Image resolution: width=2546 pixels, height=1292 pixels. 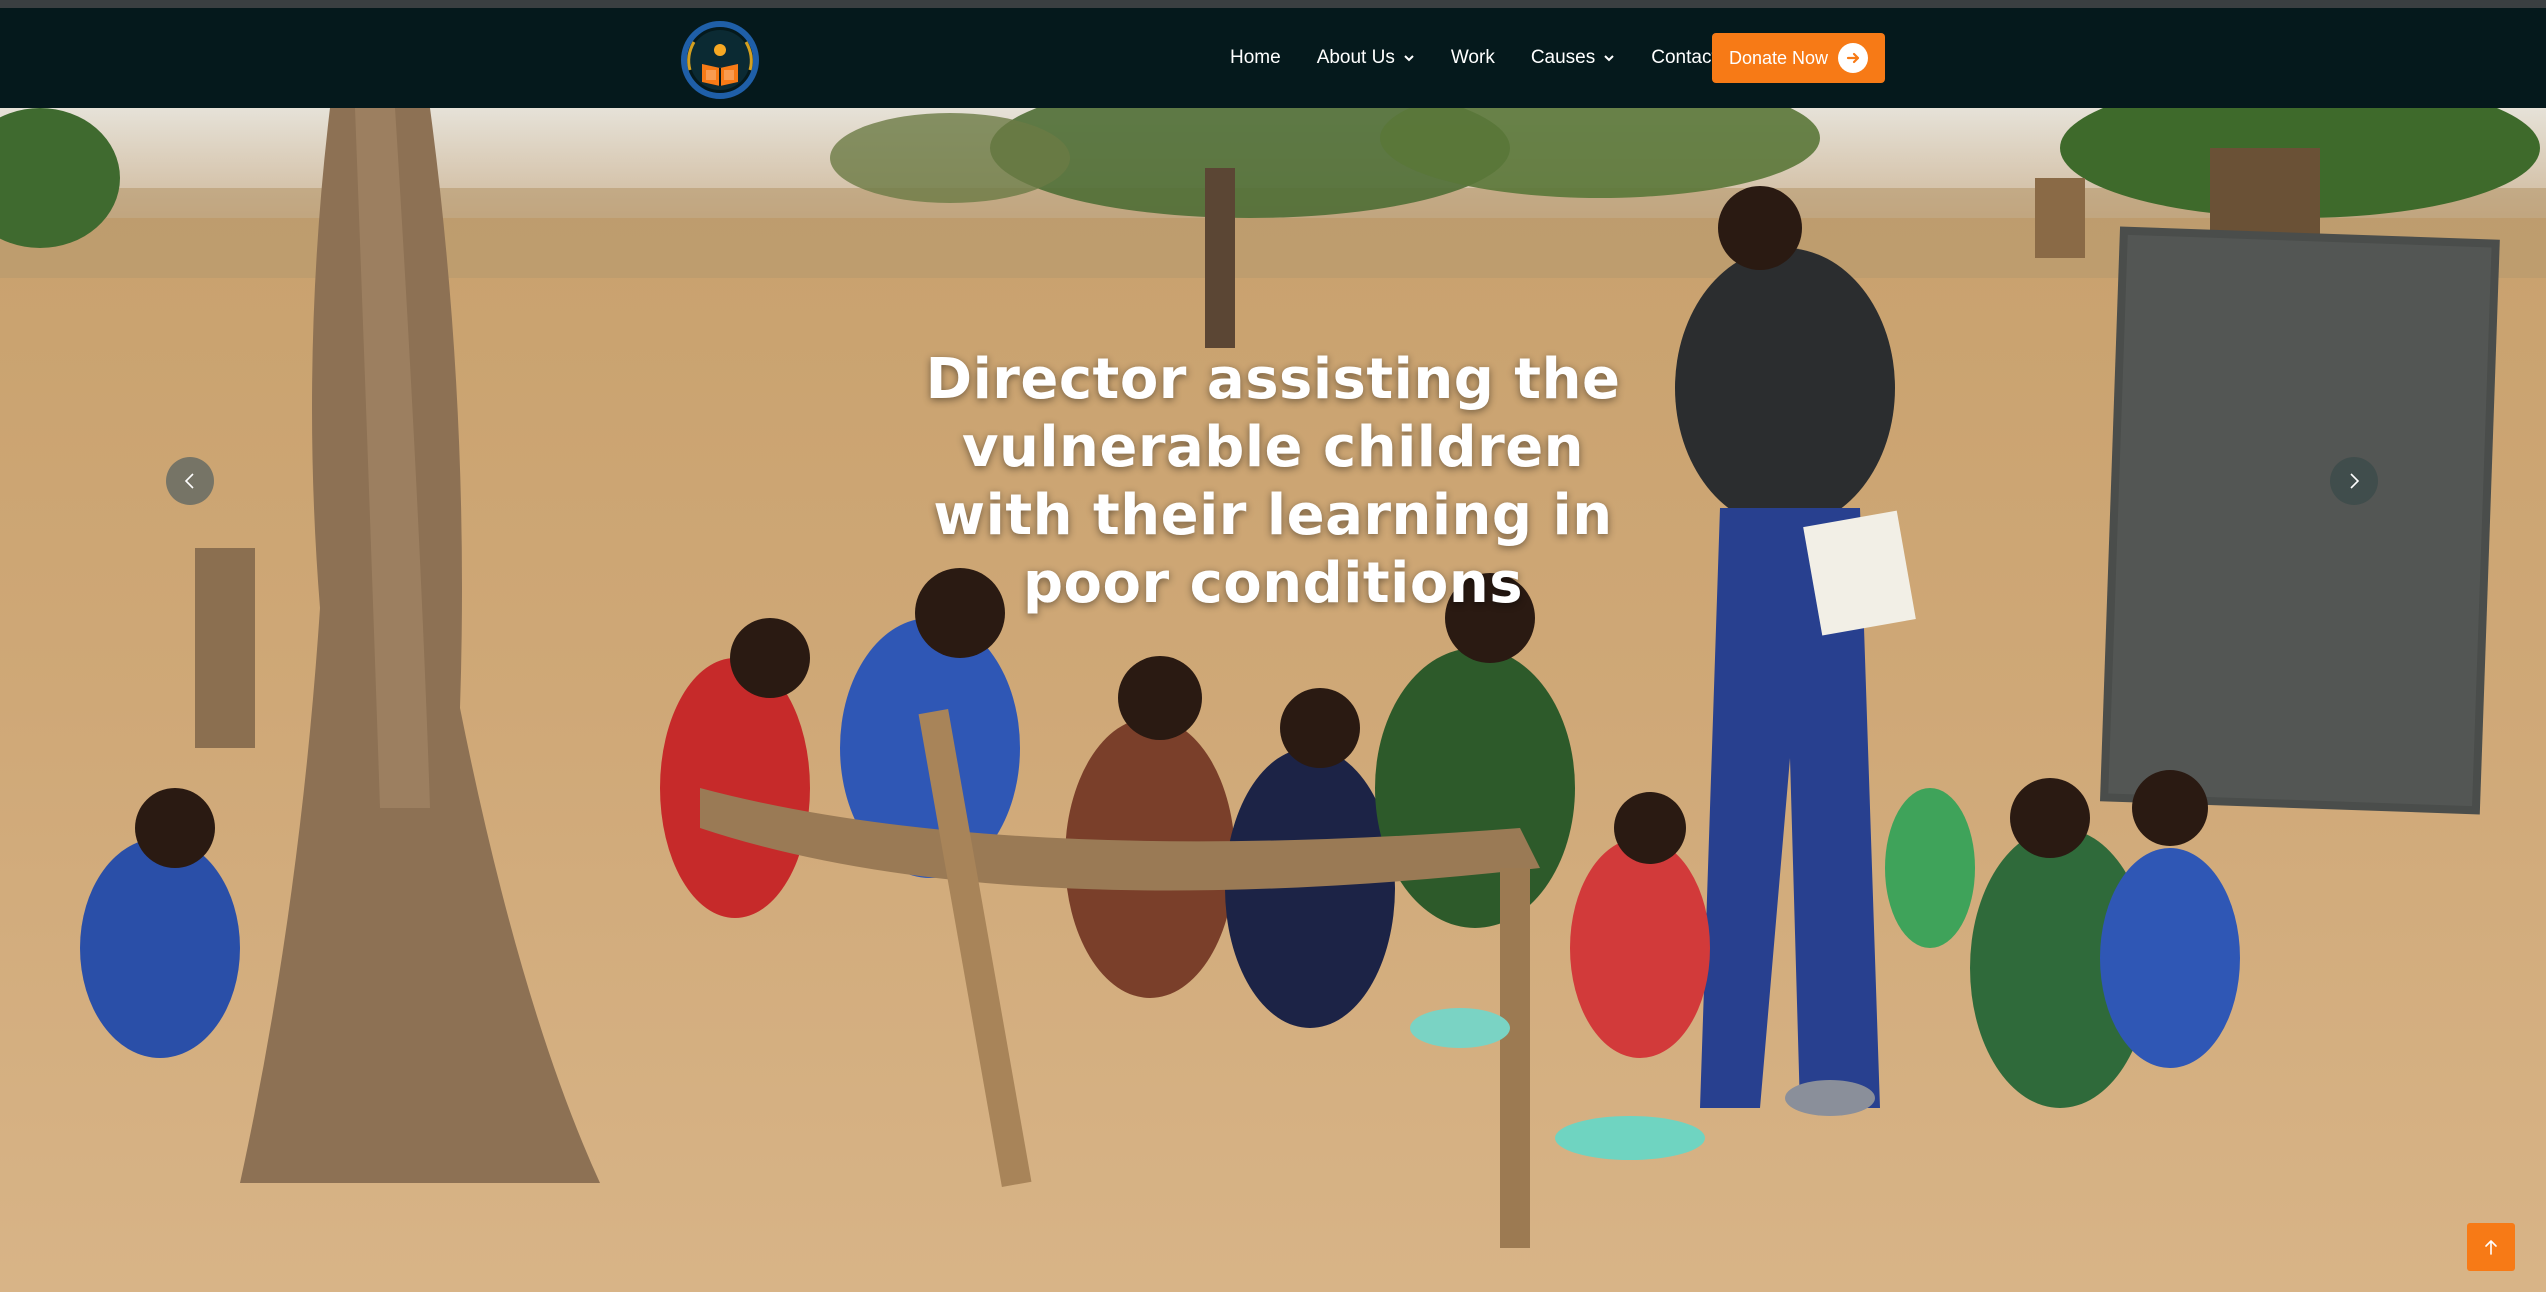 I want to click on nav-item-label: Contact, so click(x=1684, y=57).